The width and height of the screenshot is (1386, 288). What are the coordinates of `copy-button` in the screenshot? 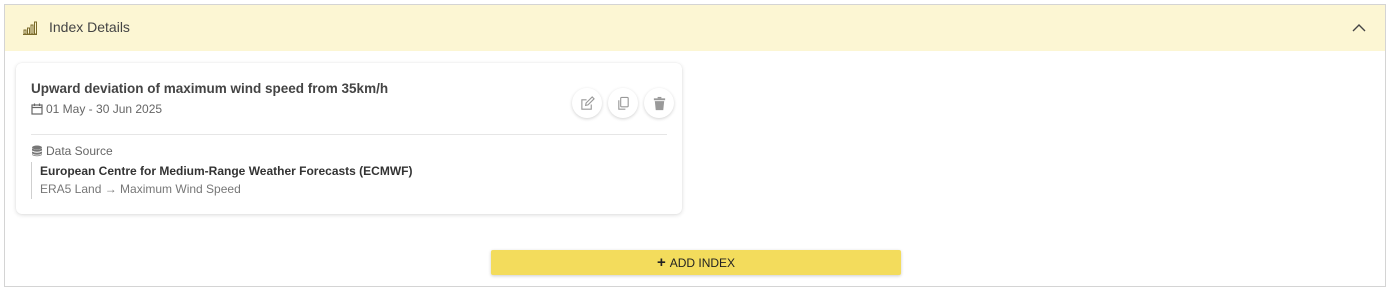 It's located at (623, 103).